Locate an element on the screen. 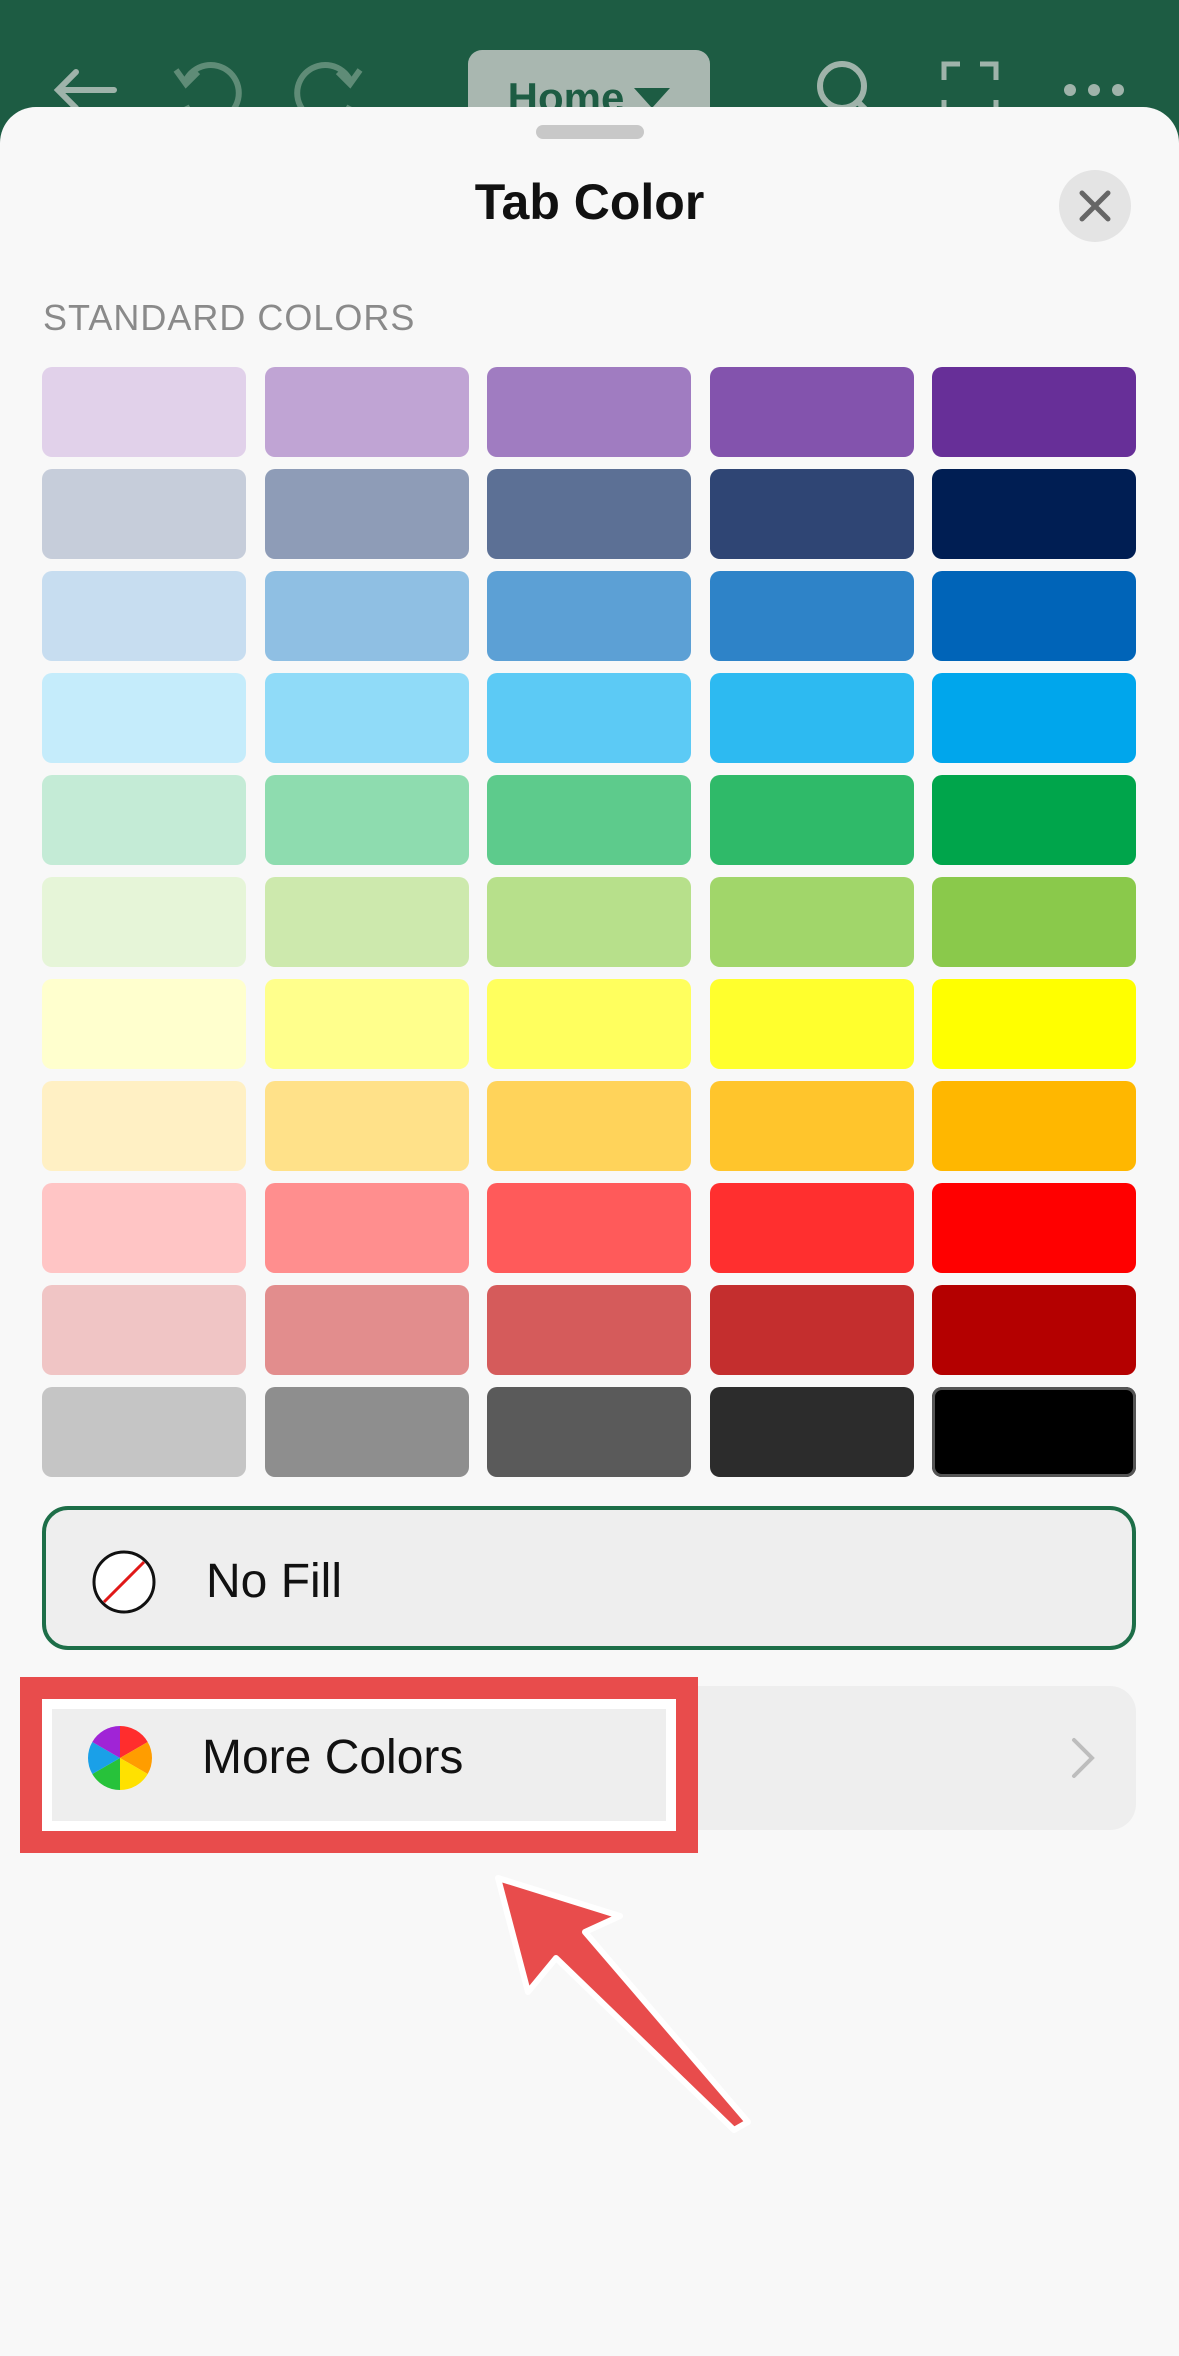  chevron-right-icon is located at coordinates (1083, 1758).